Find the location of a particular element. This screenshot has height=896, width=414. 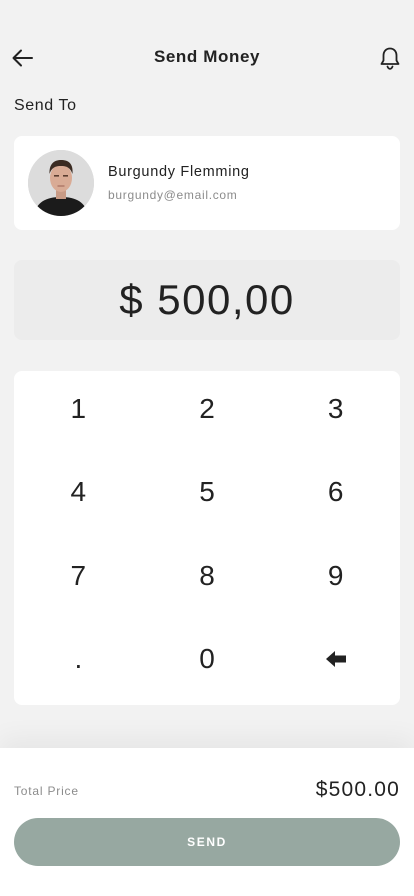

amount-value: $ 500,00 is located at coordinates (207, 299).